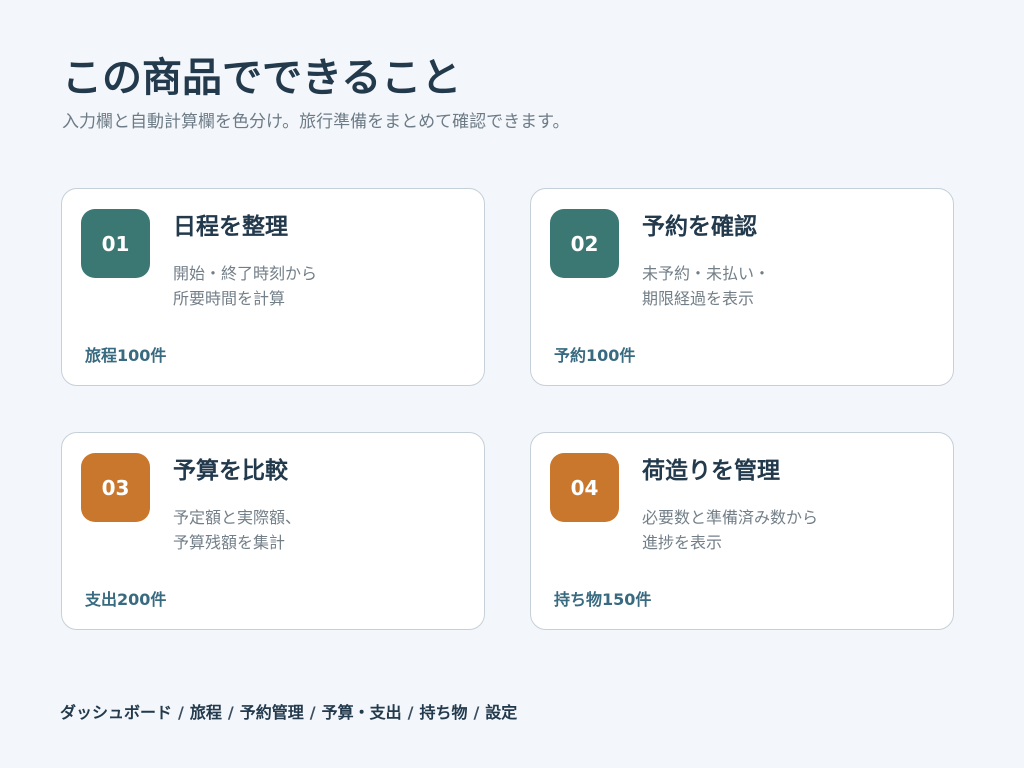  Describe the element at coordinates (126, 599) in the screenshot. I see `card-stat: 支出200件` at that location.